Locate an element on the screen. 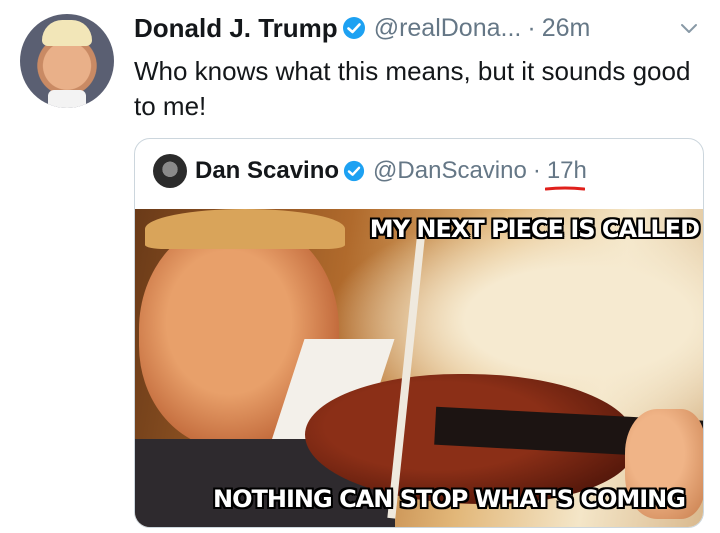  chevron-down-icon is located at coordinates (689, 28).